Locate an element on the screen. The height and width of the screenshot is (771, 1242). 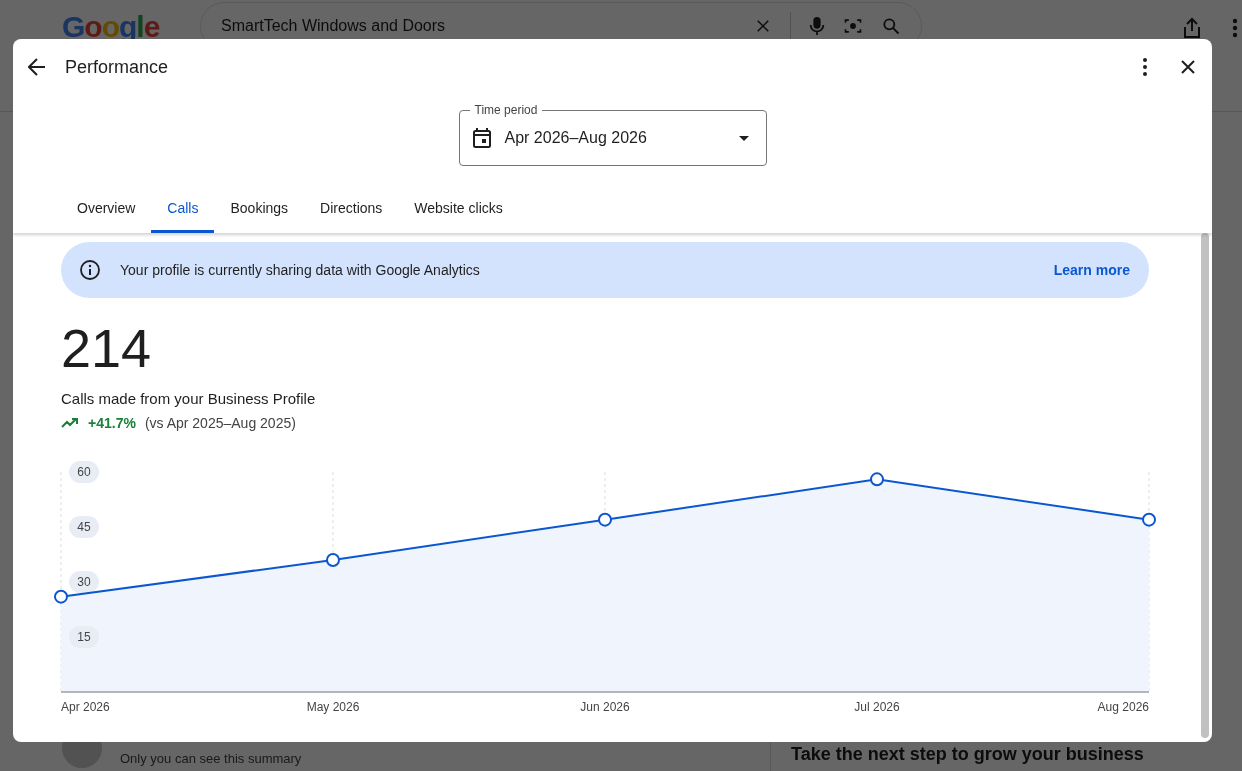
camera-icon is located at coordinates (853, 26).